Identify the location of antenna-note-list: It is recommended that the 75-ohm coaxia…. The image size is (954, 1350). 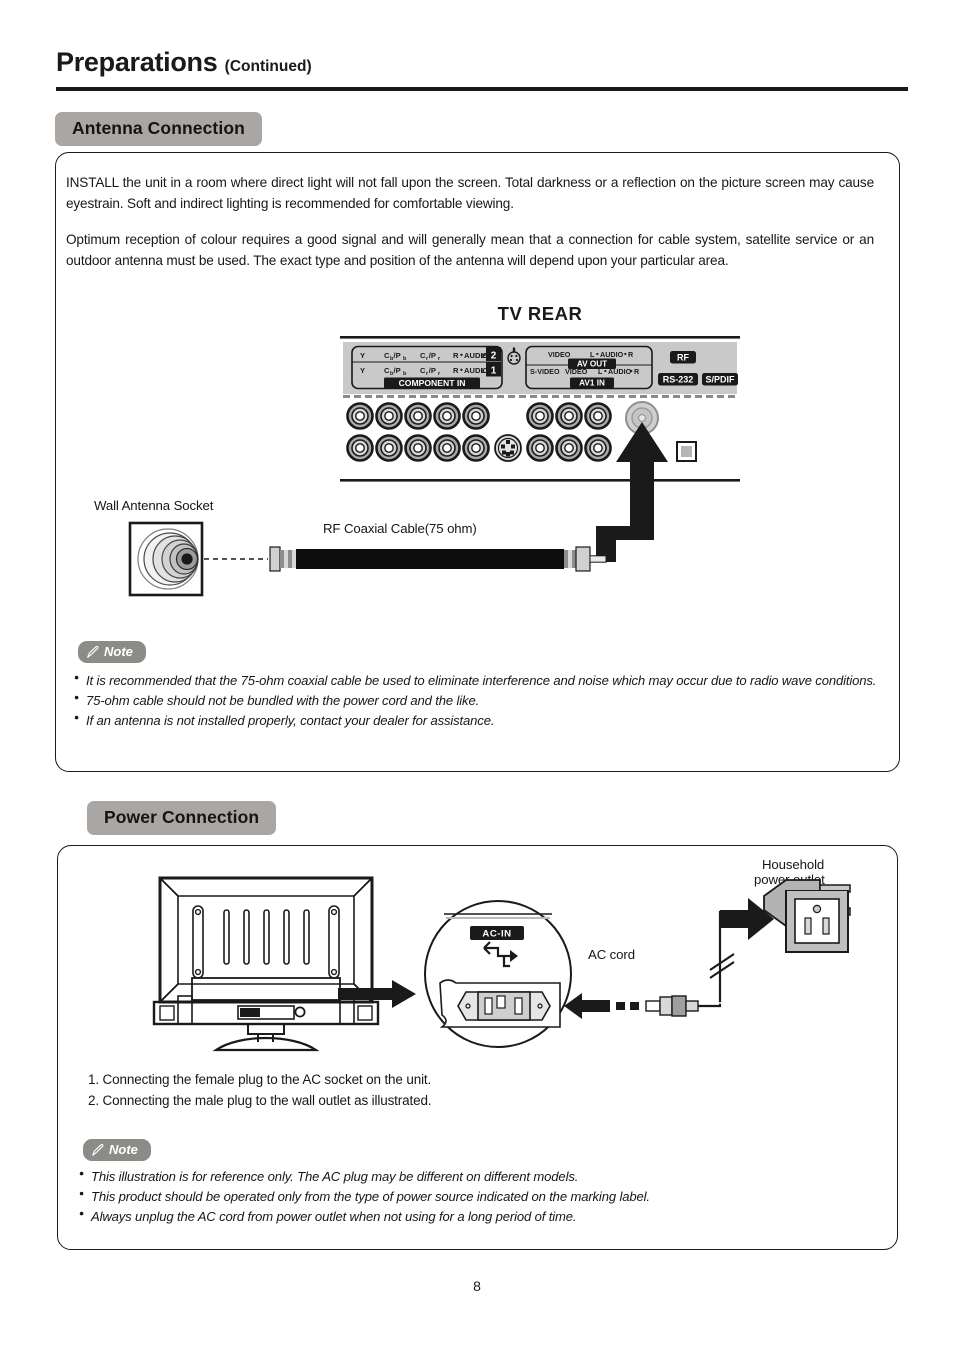
(483, 701).